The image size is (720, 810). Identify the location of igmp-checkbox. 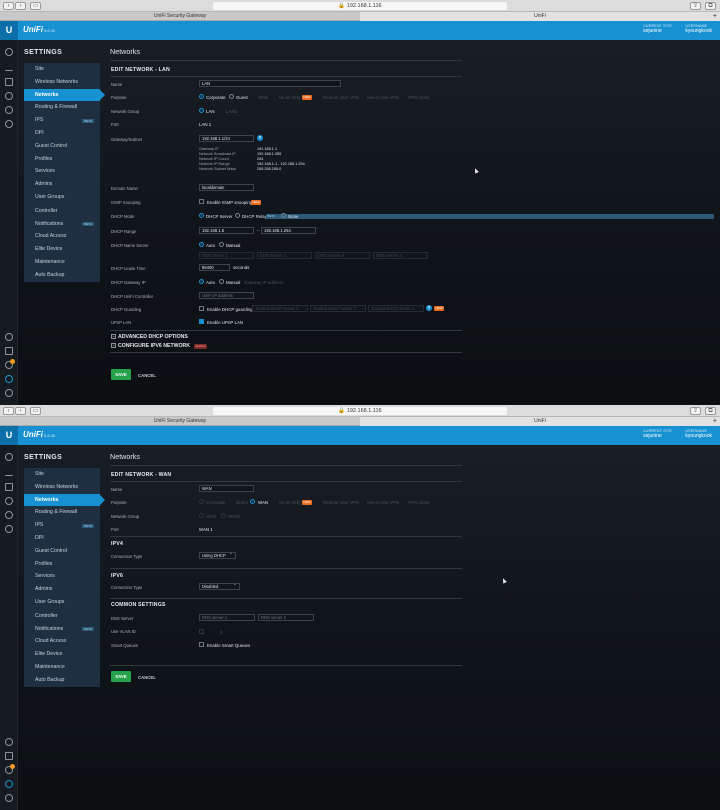
(201, 201).